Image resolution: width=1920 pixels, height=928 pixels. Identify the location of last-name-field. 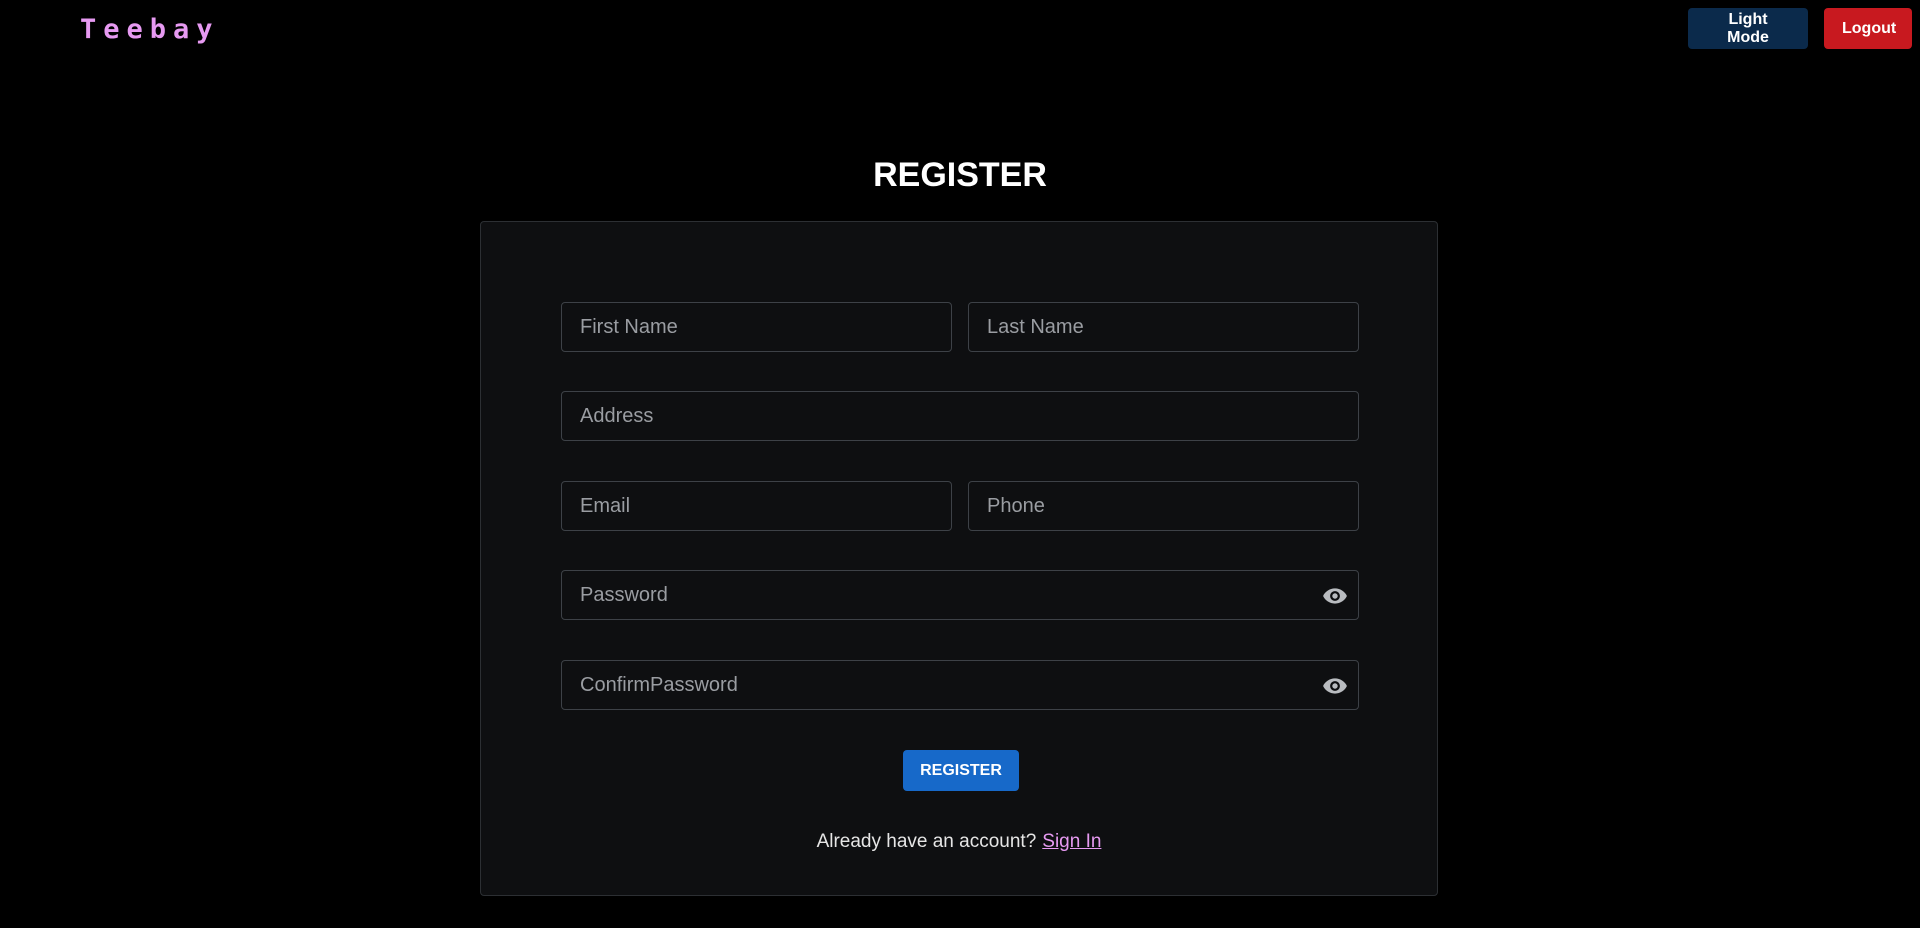
(1163, 327).